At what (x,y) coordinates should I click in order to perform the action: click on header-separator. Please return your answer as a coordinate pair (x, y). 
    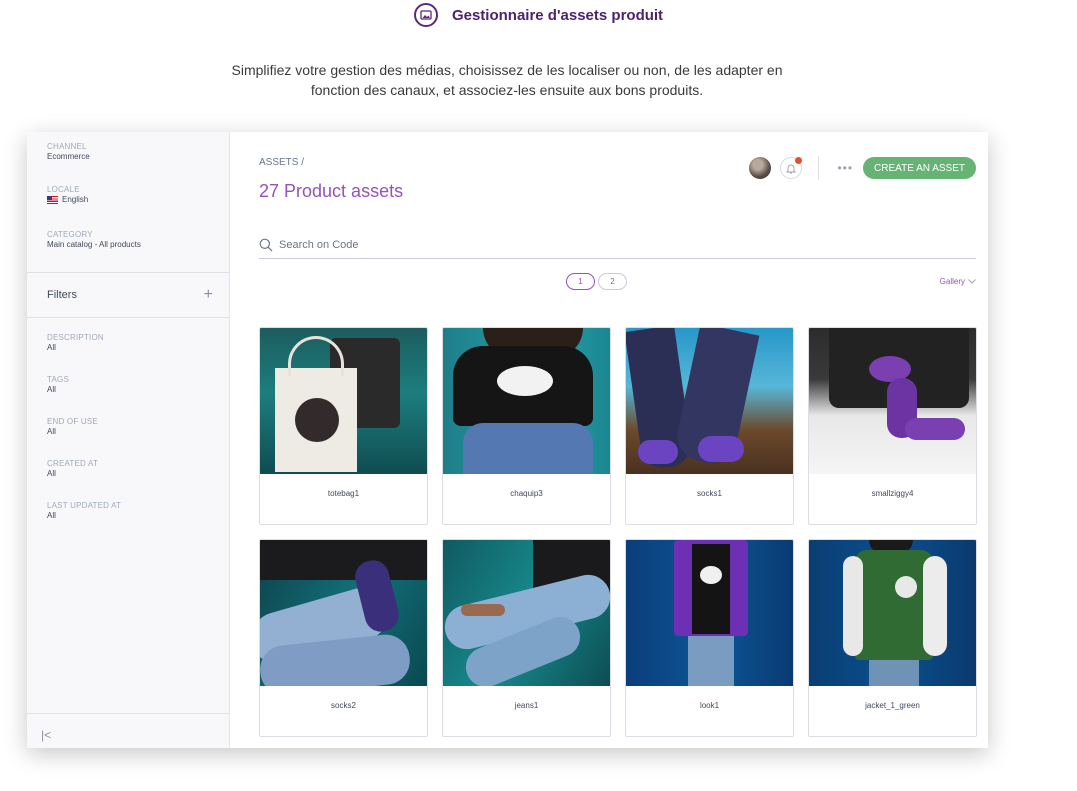
    Looking at the image, I should click on (819, 168).